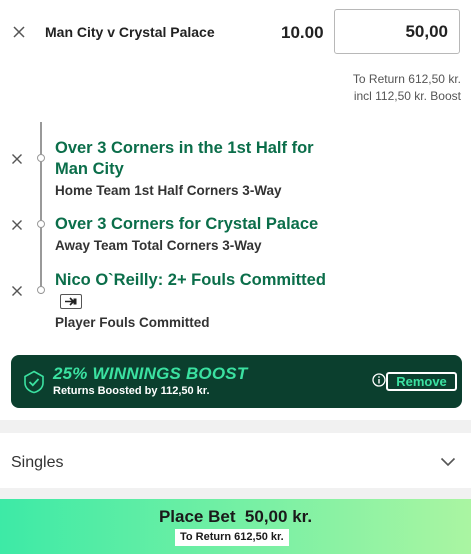  What do you see at coordinates (448, 463) in the screenshot?
I see `chevron-down-icon` at bounding box center [448, 463].